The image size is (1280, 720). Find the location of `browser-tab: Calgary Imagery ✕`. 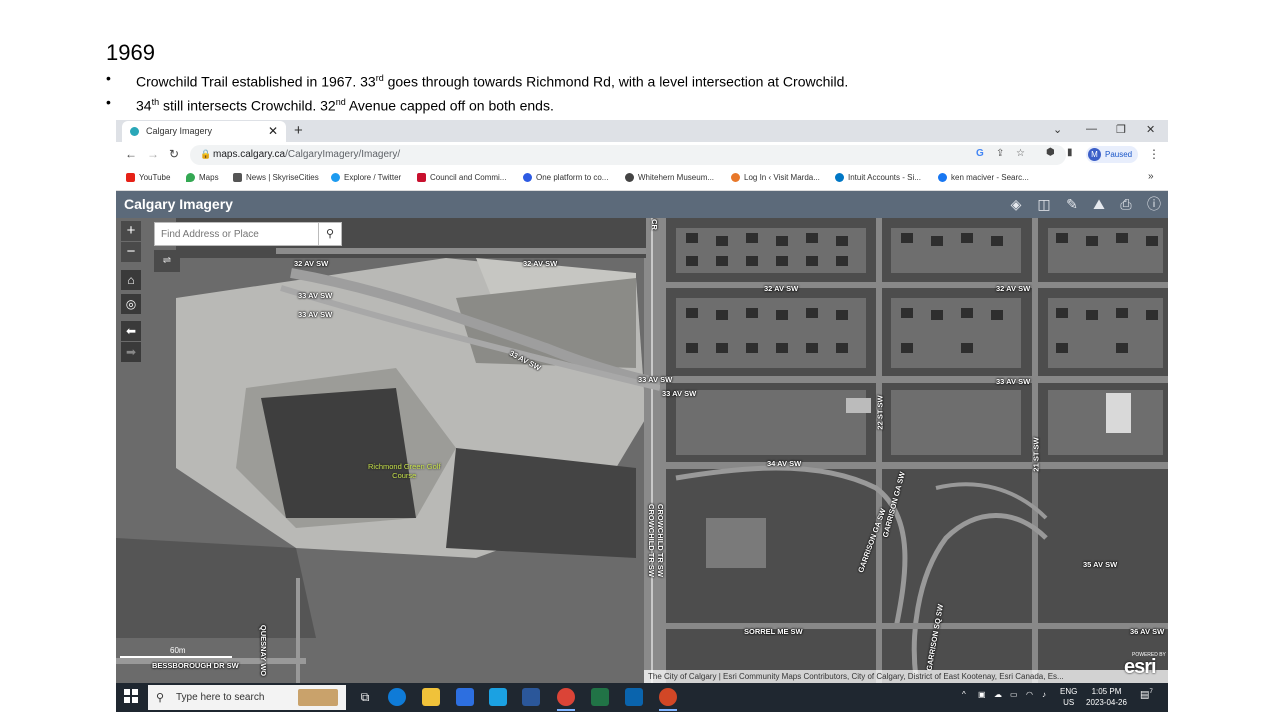

browser-tab: Calgary Imagery ✕ is located at coordinates (204, 131).